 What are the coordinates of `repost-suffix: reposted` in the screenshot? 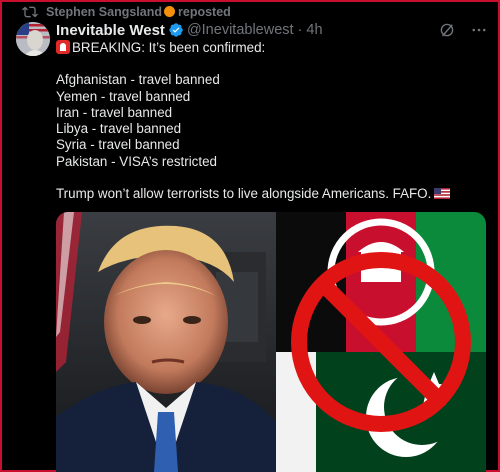 It's located at (204, 12).